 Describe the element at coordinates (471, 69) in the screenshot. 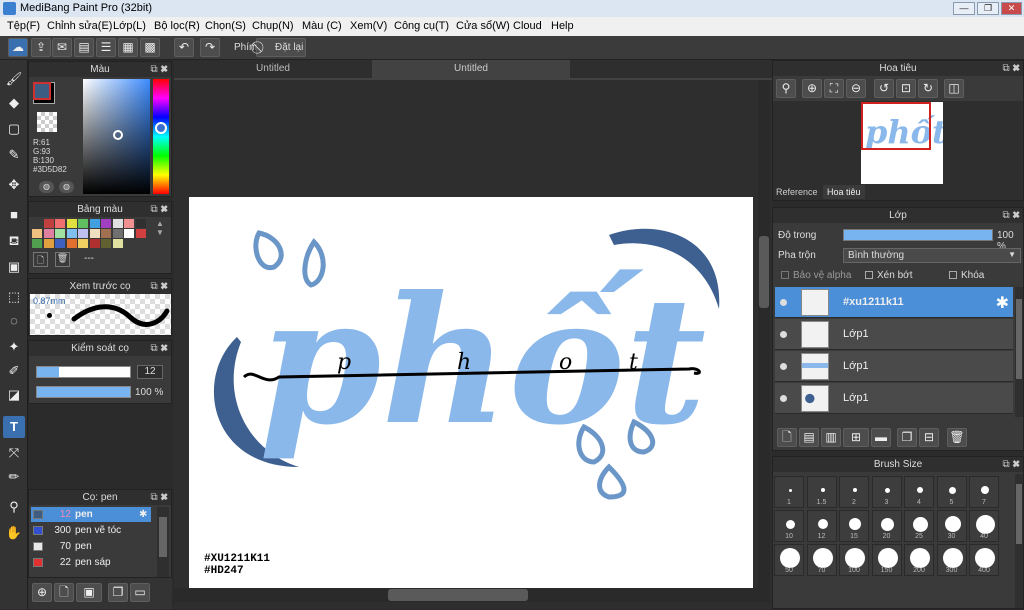

I see `tab-untitled-2: Untitled` at that location.